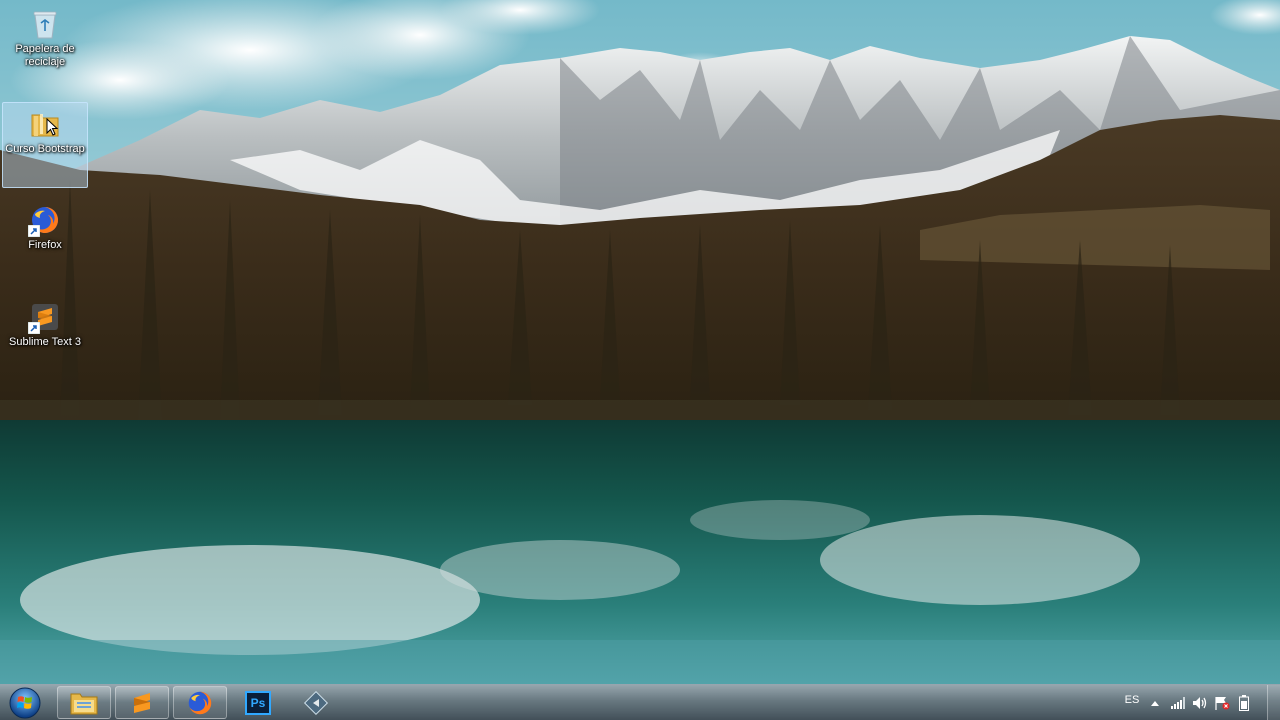 The image size is (1280, 720). I want to click on taskbar-explorer-button, so click(84, 702).